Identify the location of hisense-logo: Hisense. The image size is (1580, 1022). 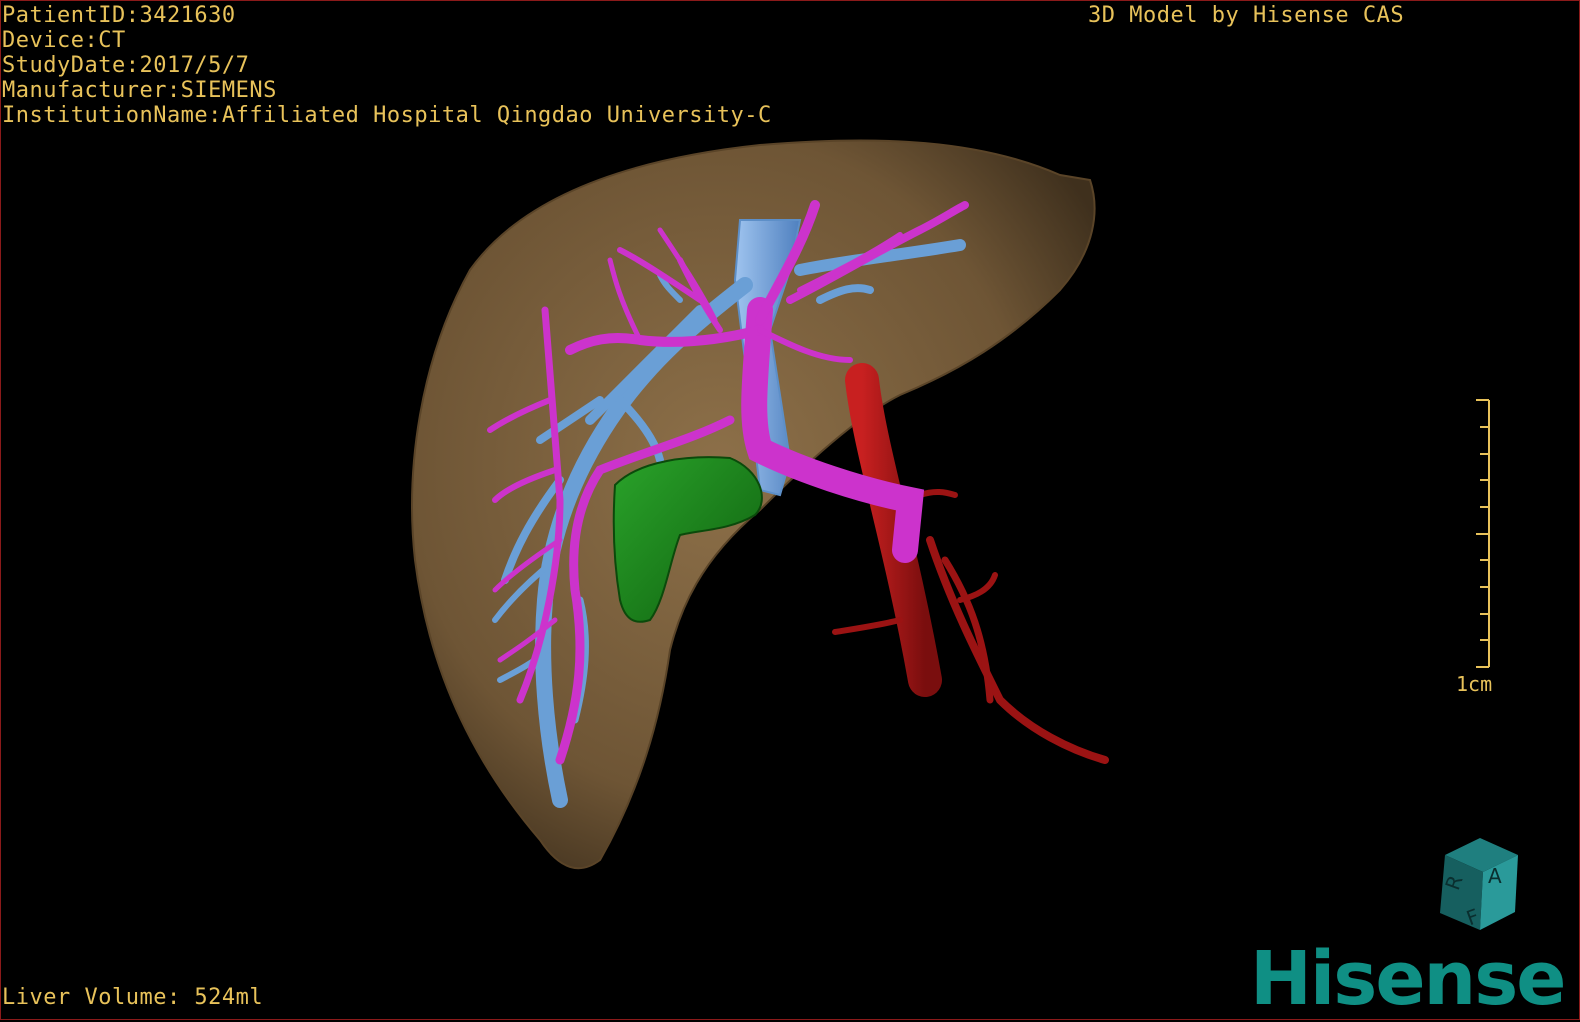
(1408, 979).